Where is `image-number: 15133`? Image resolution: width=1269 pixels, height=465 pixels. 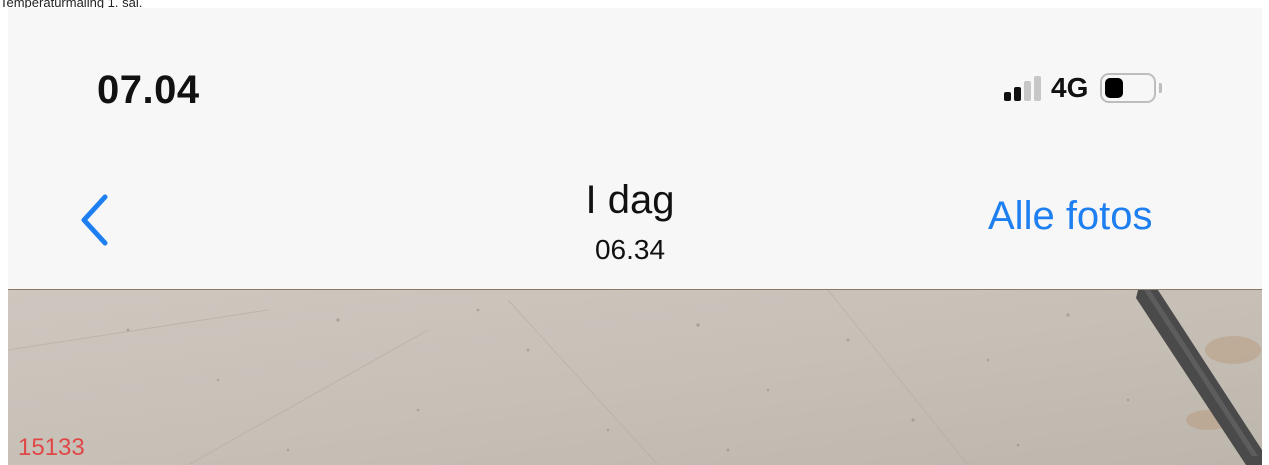
image-number: 15133 is located at coordinates (51, 447).